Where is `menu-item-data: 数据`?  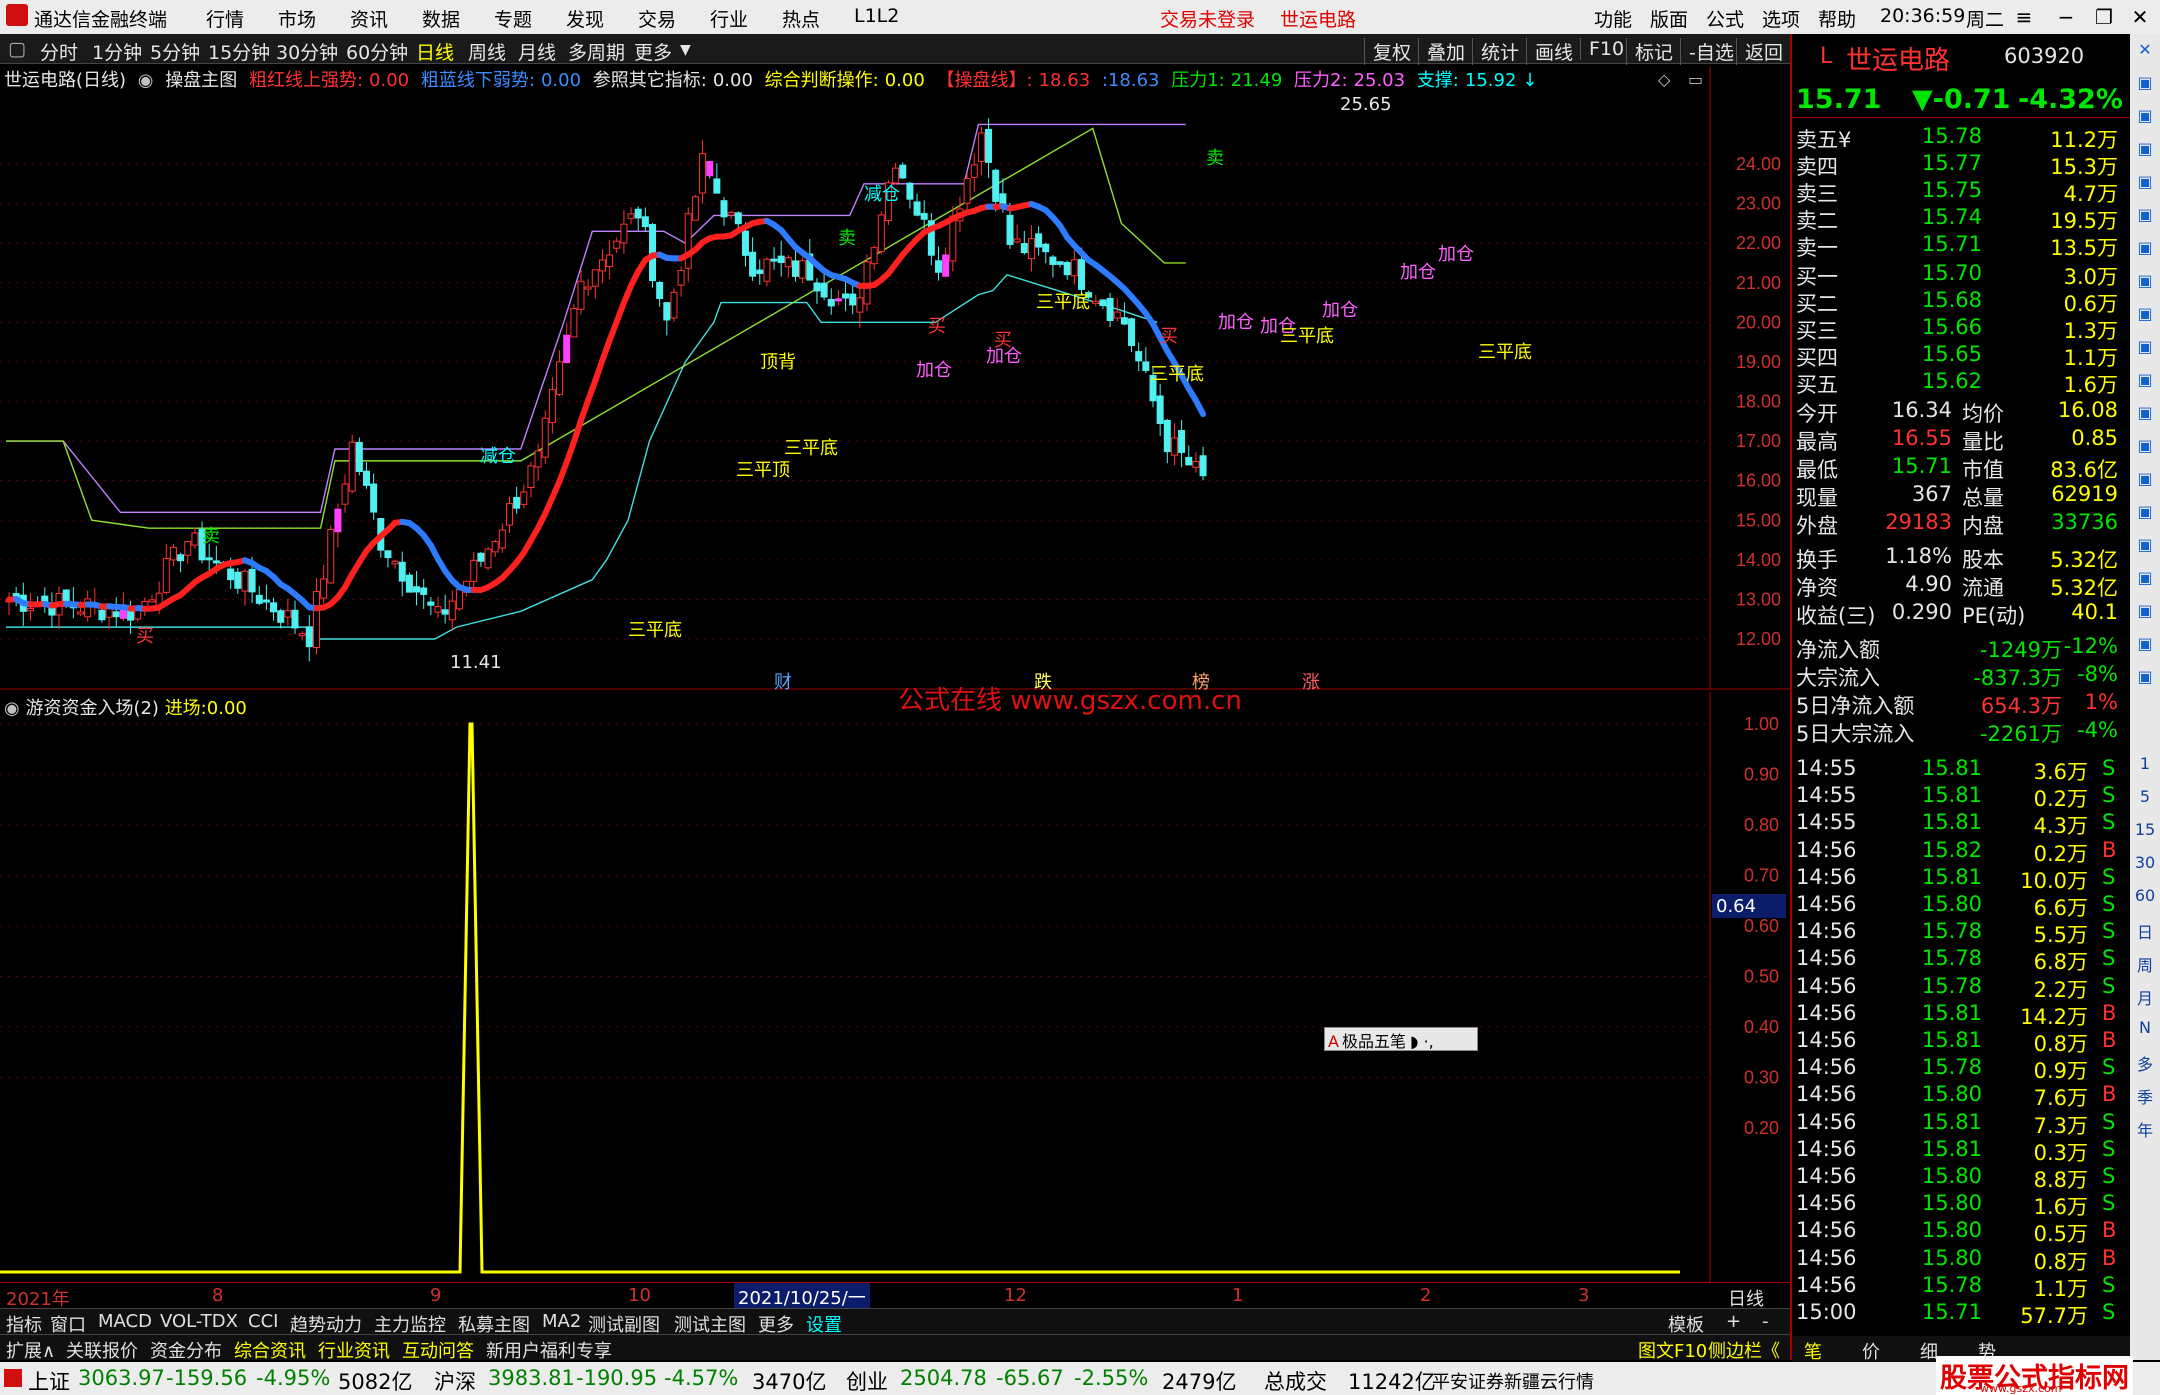 menu-item-data: 数据 is located at coordinates (441, 18).